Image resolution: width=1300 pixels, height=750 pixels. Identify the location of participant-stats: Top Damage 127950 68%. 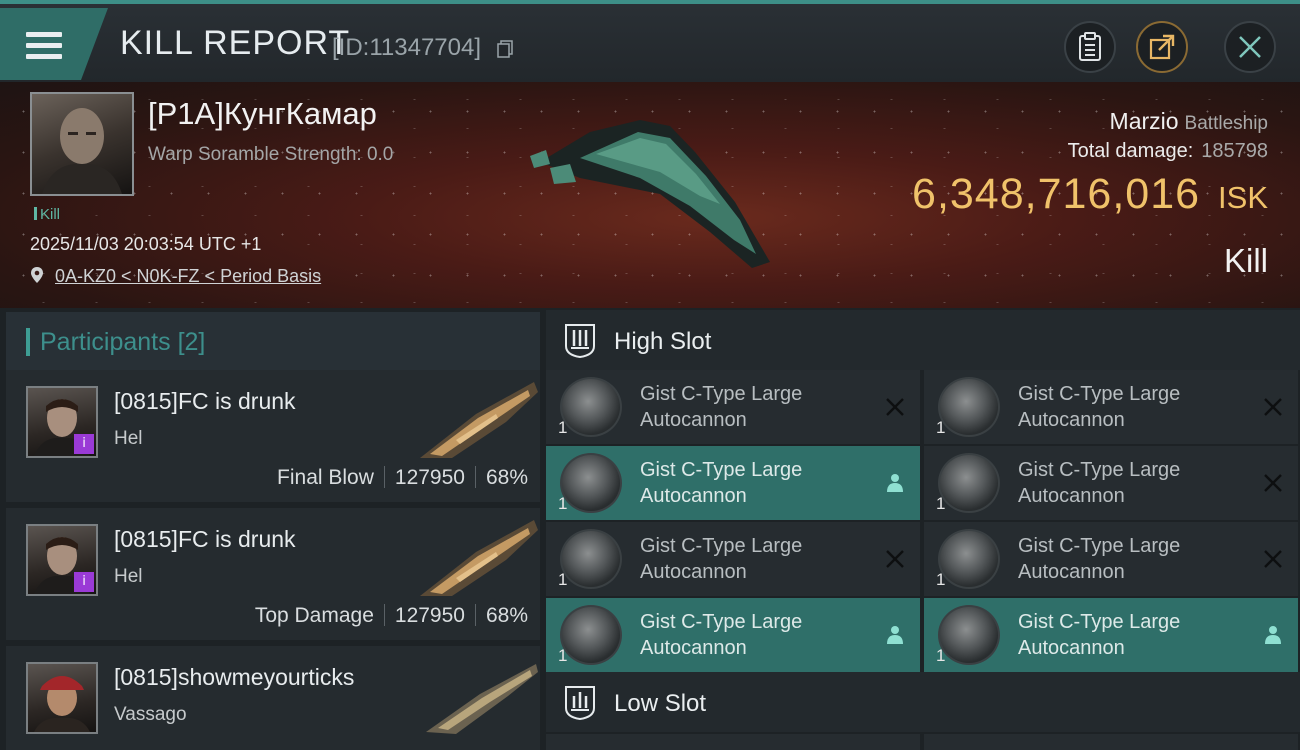
(391, 615).